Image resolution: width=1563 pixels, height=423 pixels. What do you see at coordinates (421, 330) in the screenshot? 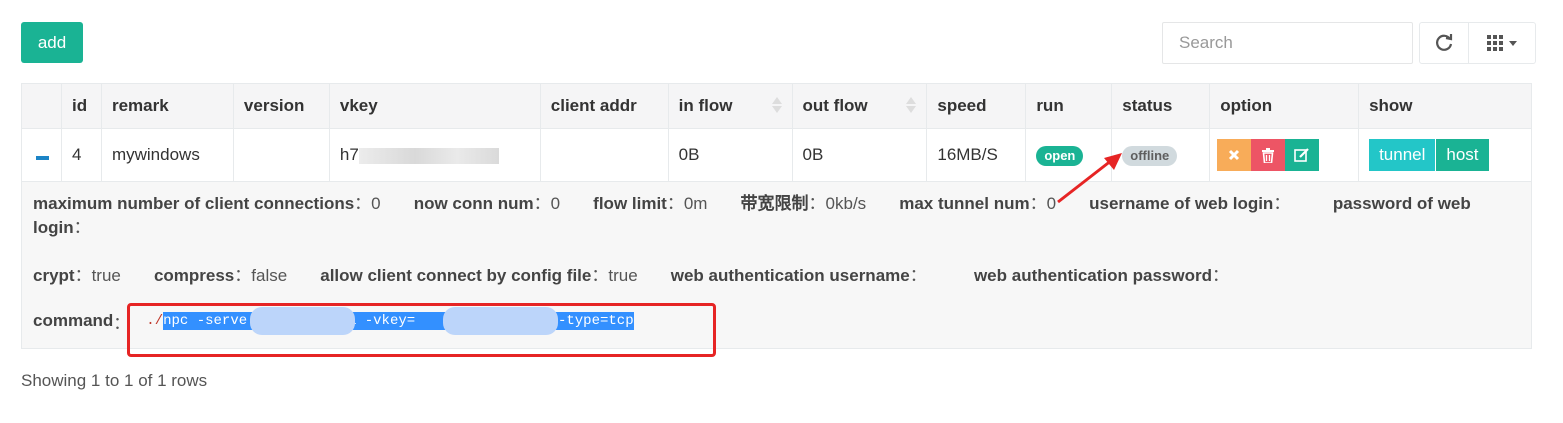
I see `annotation-box` at bounding box center [421, 330].